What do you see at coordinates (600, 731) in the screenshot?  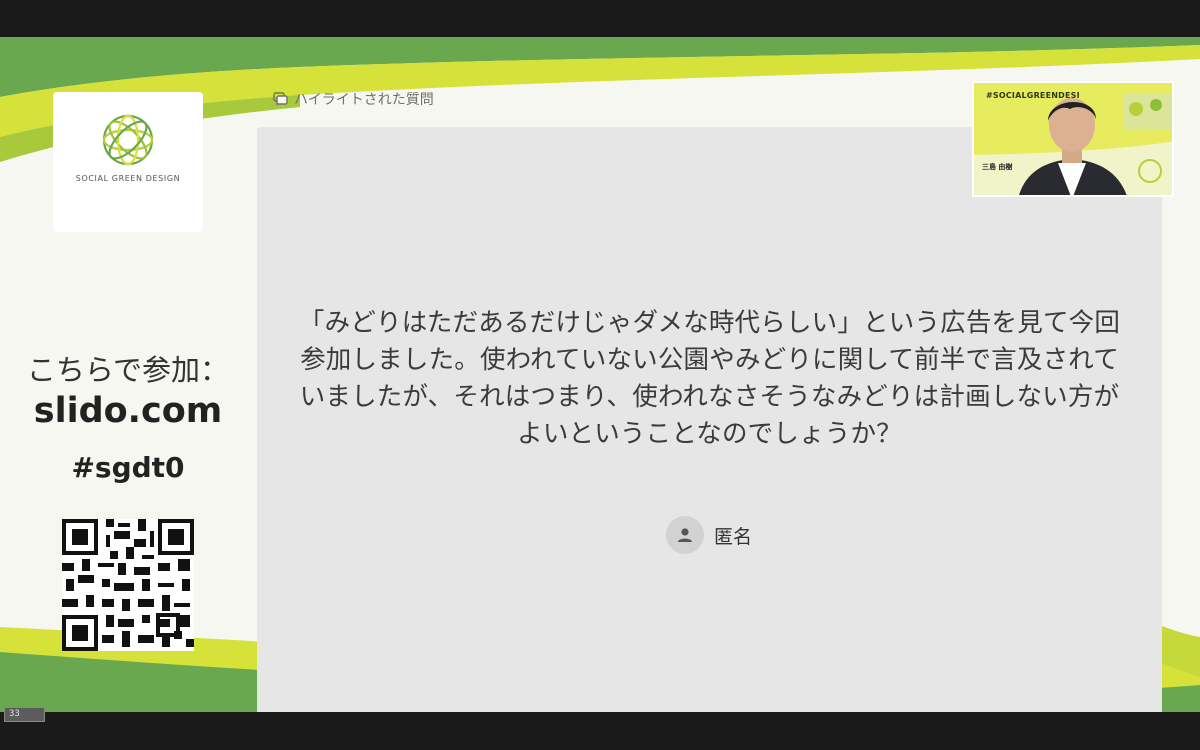 I see `bottom-bar` at bounding box center [600, 731].